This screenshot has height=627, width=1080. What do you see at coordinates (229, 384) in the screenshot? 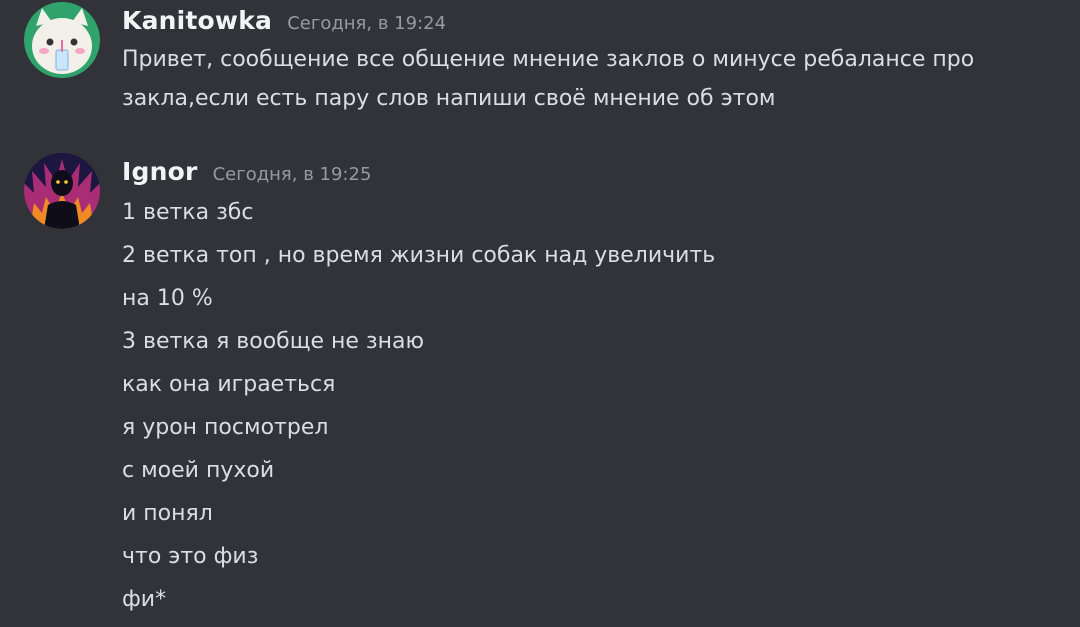
I see `message-line: как она играеться` at bounding box center [229, 384].